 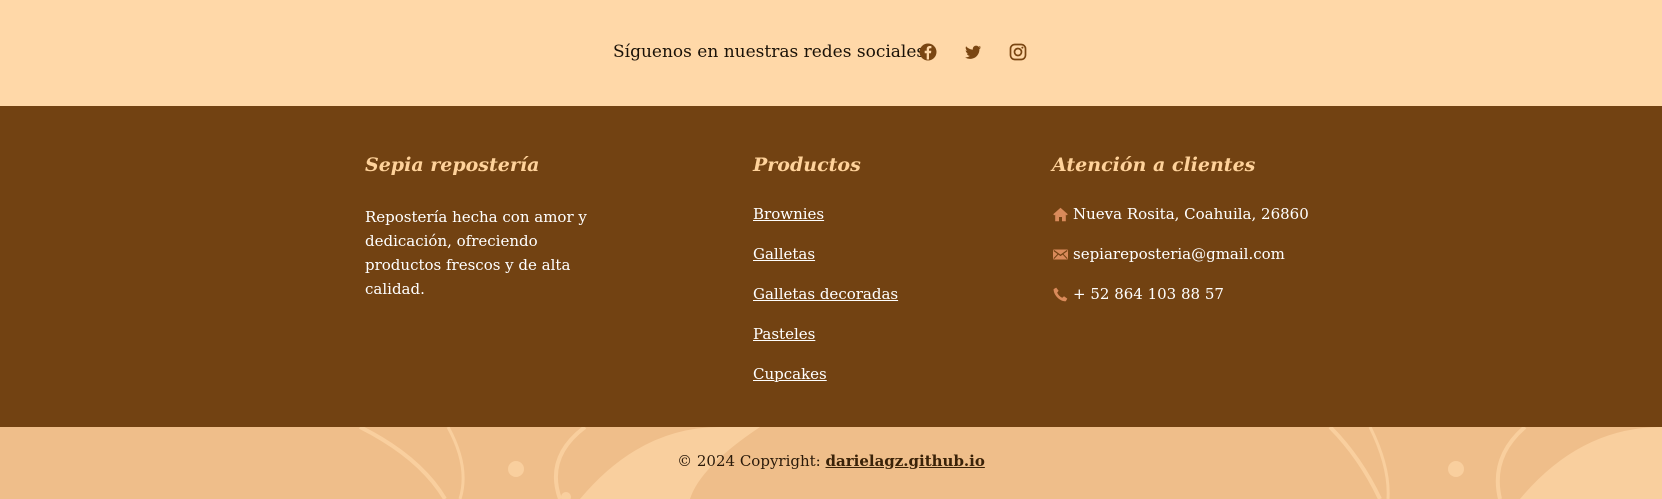 What do you see at coordinates (905, 461) in the screenshot?
I see `copyright-link: darielagz.github.io` at bounding box center [905, 461].